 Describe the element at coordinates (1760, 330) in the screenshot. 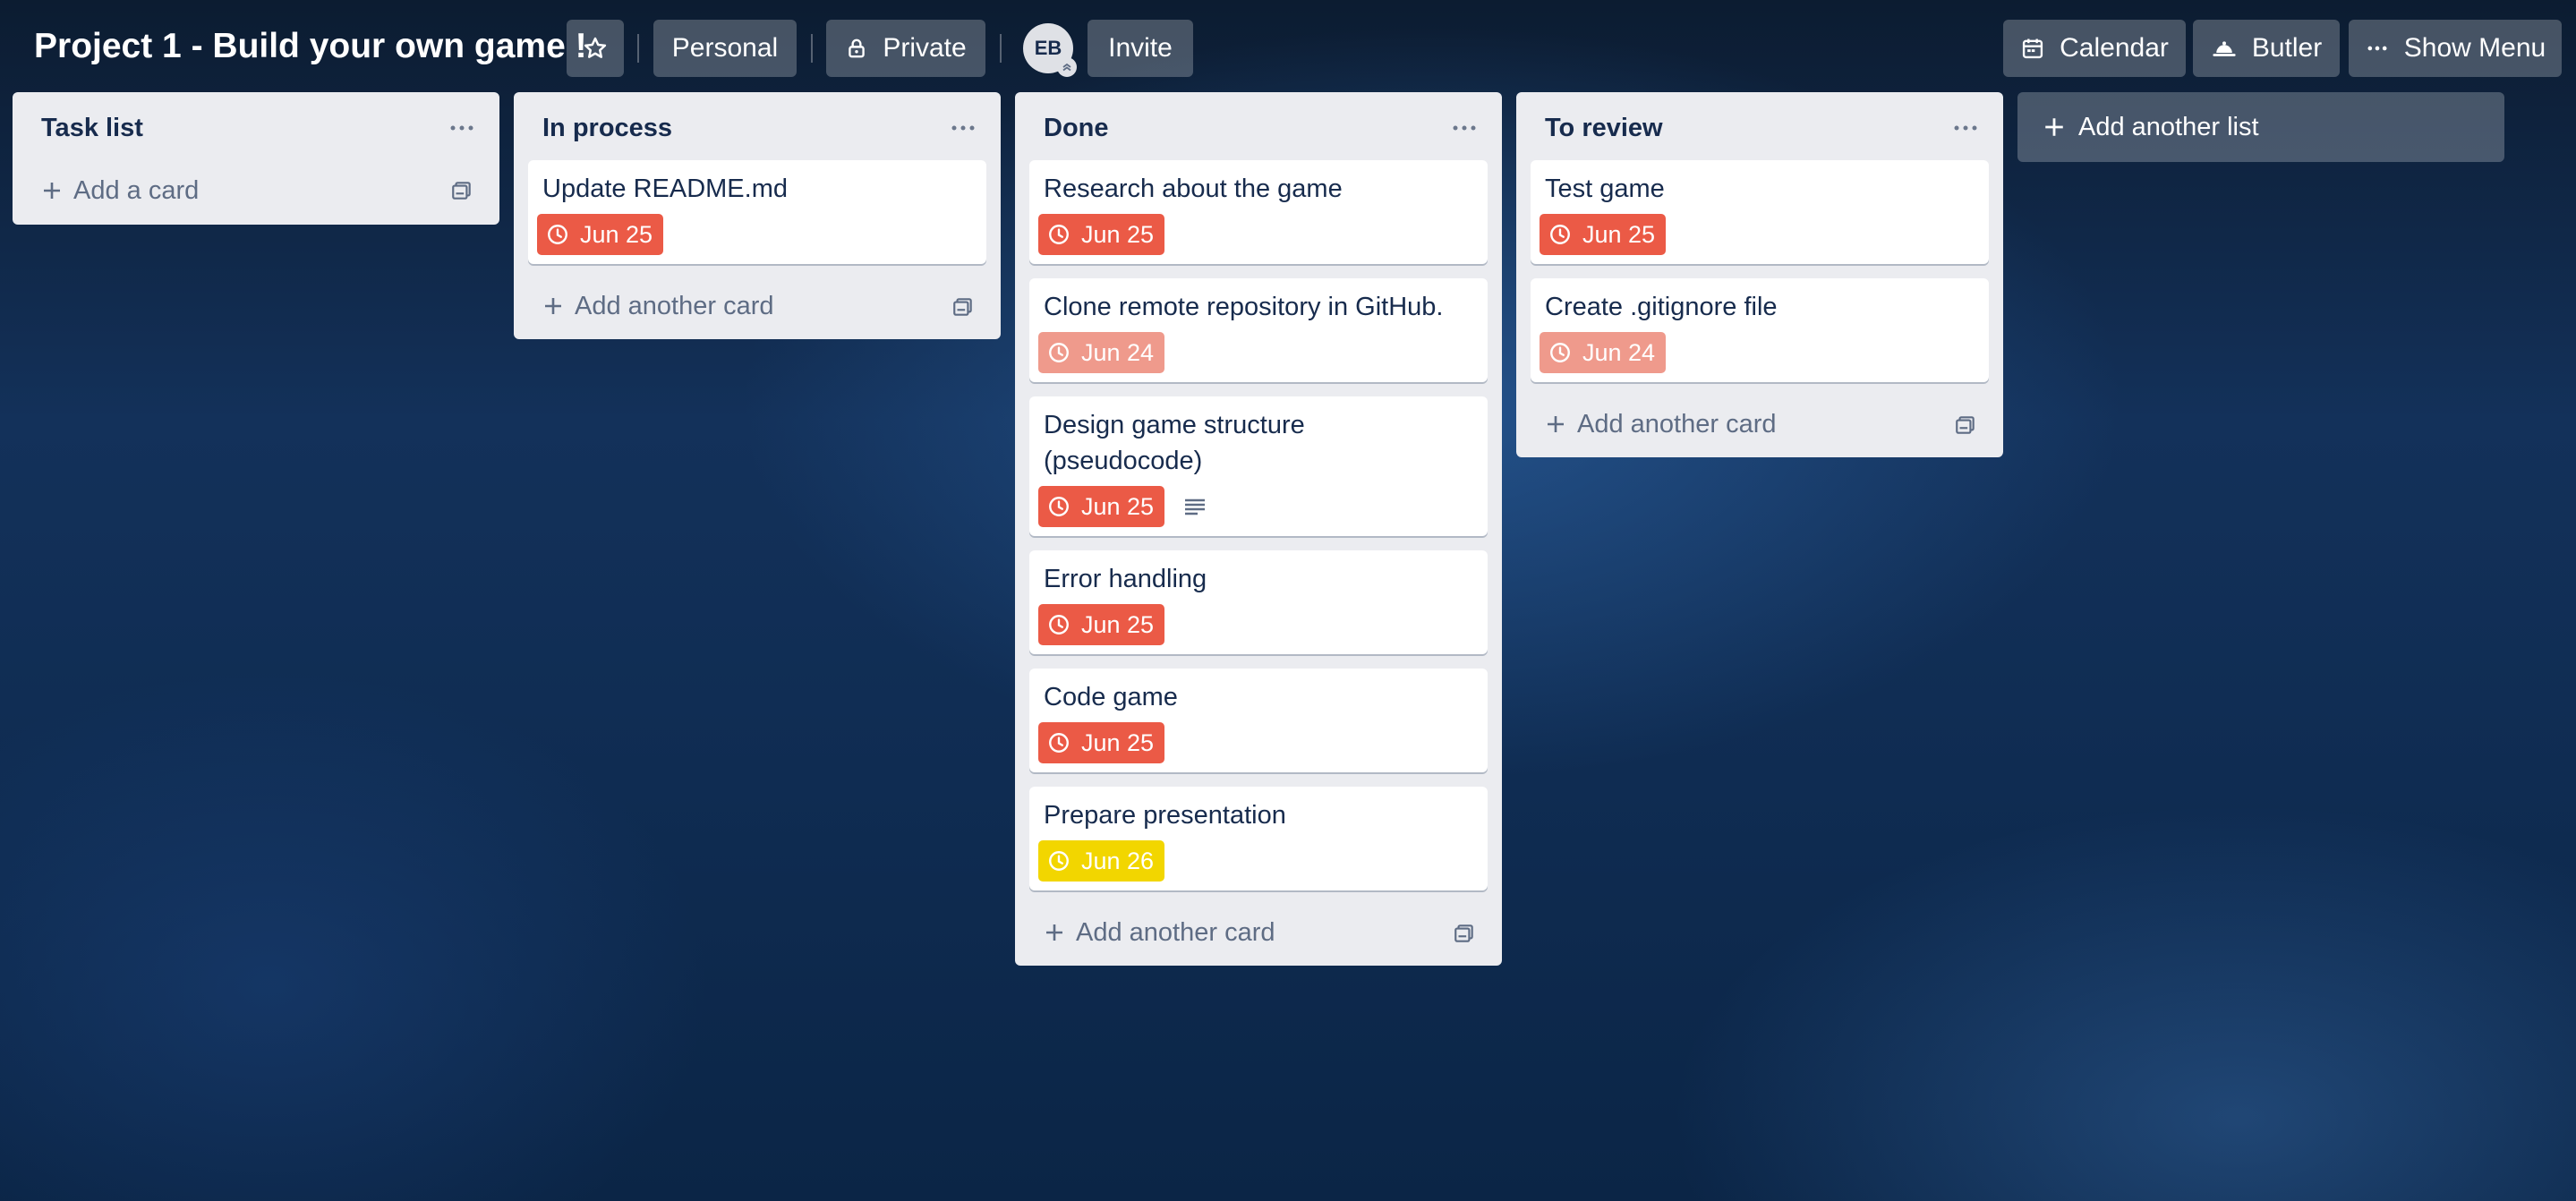

I see `card: Create .gitignore file Jun 24` at that location.